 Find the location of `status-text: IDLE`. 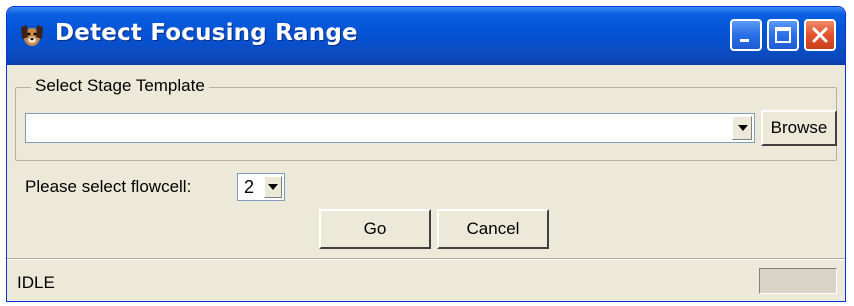

status-text: IDLE is located at coordinates (36, 282).